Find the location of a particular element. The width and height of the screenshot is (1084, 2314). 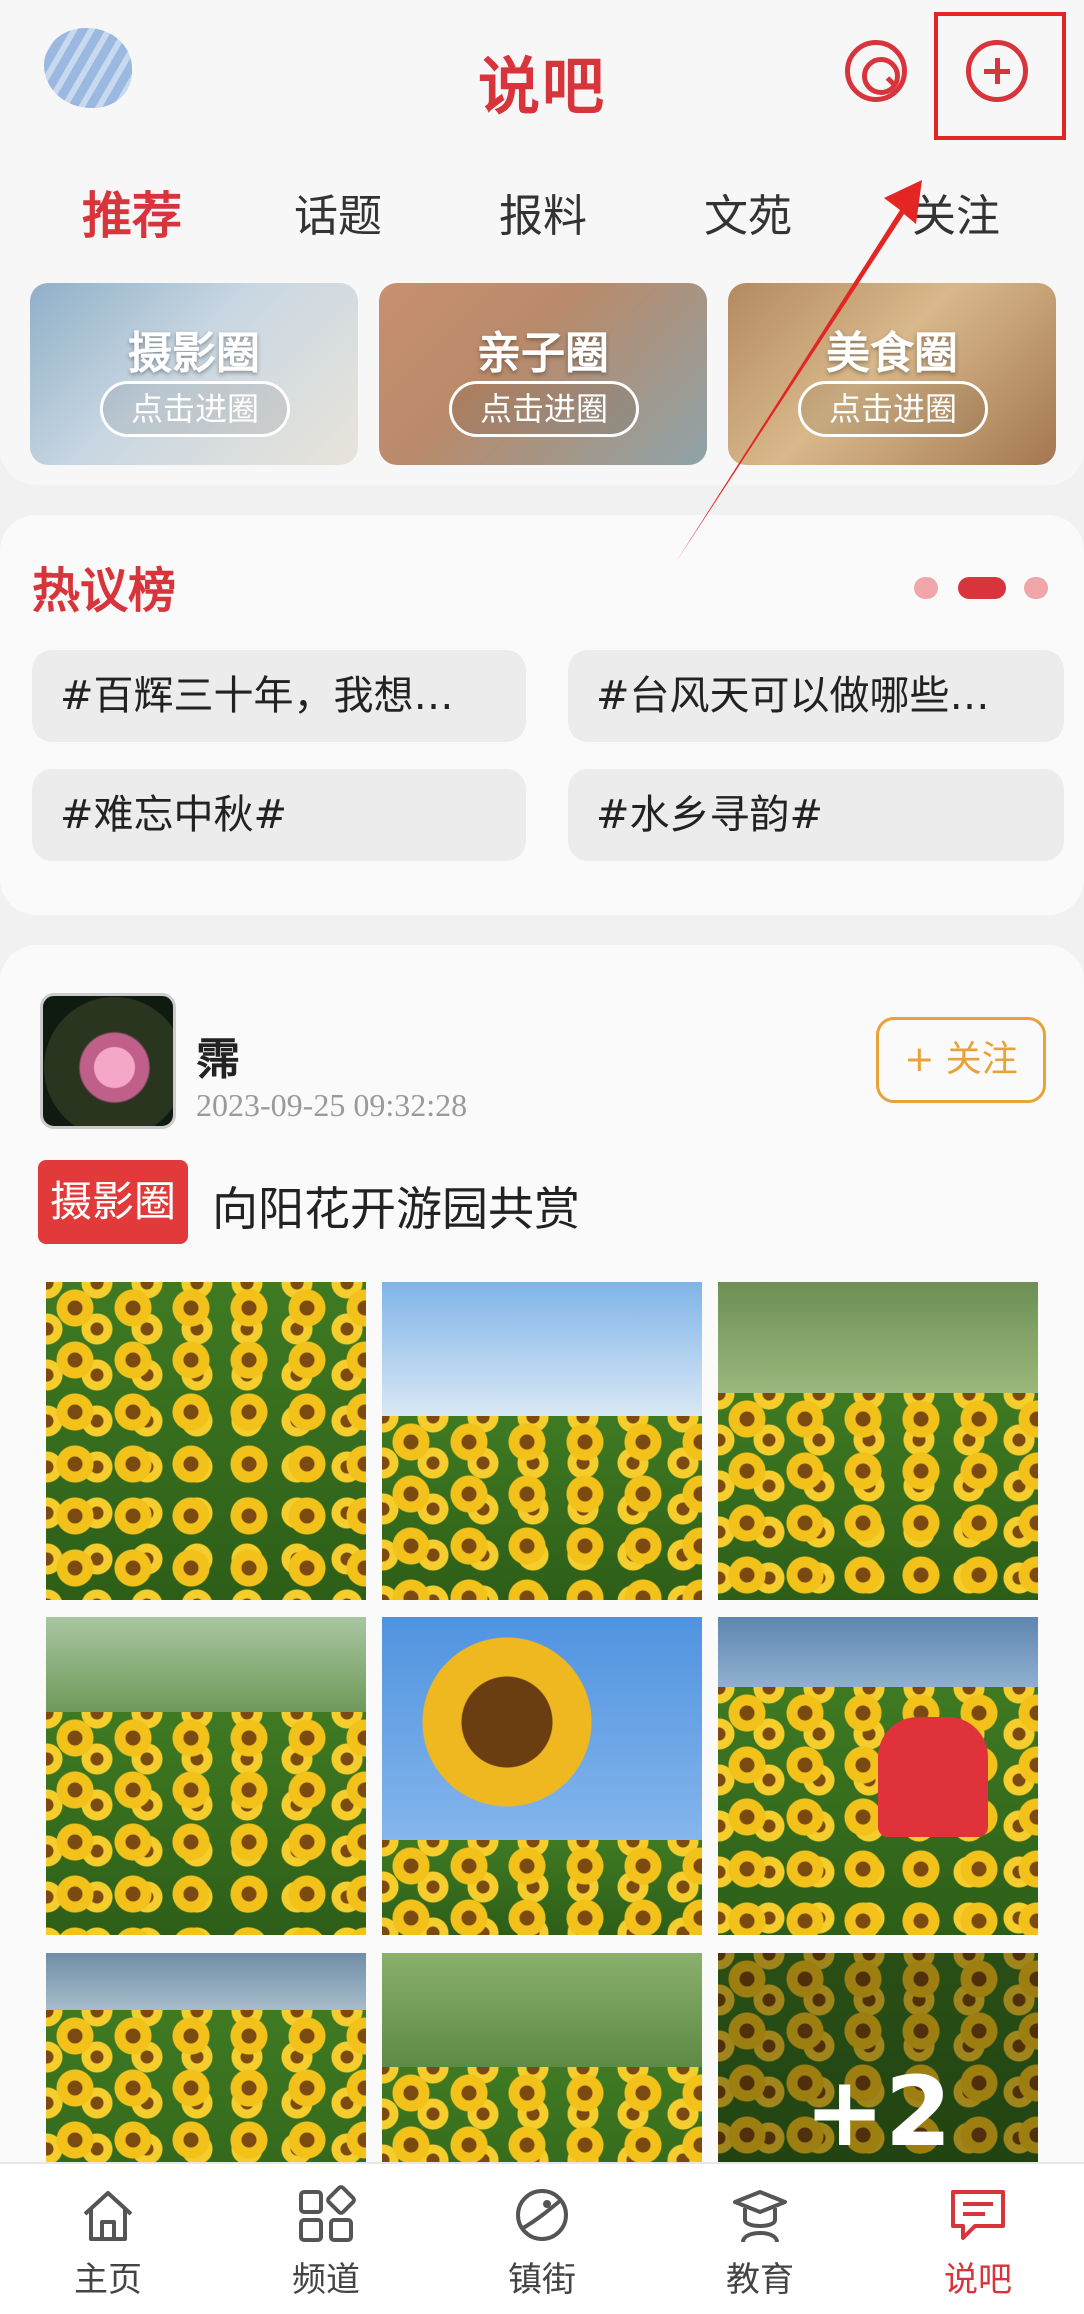

circle-card-parenting: 亲子圈 点击进圈 is located at coordinates (543, 374).